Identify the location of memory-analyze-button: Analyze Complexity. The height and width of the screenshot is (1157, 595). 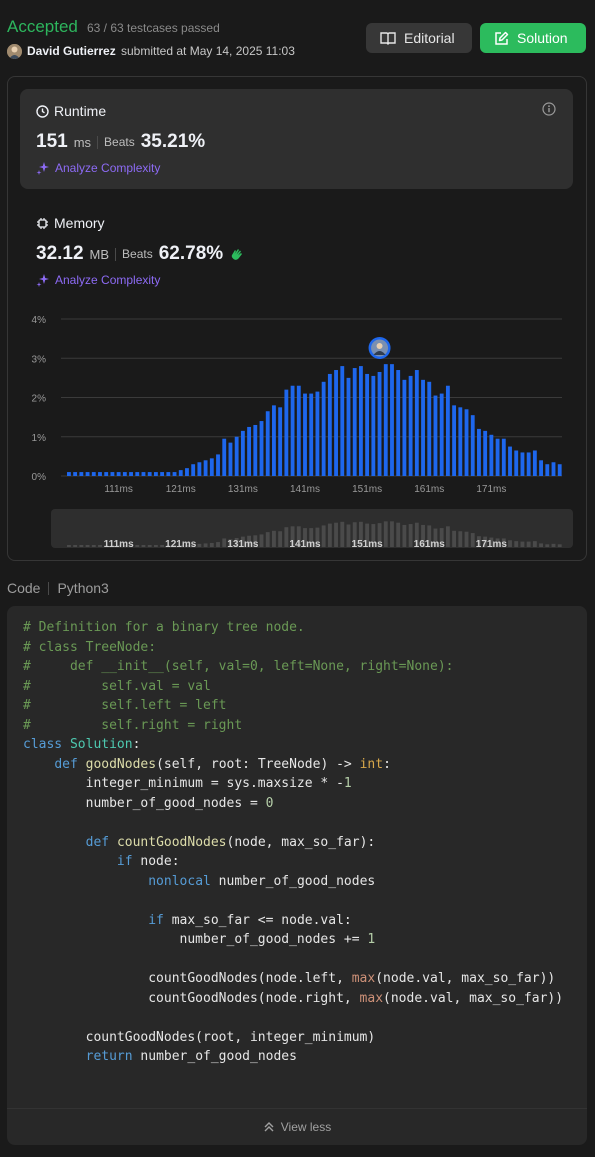
(98, 280).